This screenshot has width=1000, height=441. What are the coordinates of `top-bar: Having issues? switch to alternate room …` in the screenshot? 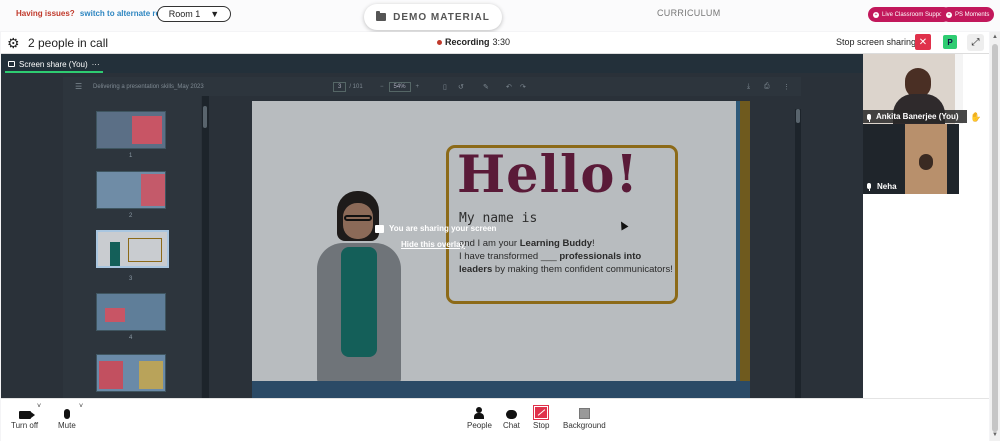 It's located at (500, 15).